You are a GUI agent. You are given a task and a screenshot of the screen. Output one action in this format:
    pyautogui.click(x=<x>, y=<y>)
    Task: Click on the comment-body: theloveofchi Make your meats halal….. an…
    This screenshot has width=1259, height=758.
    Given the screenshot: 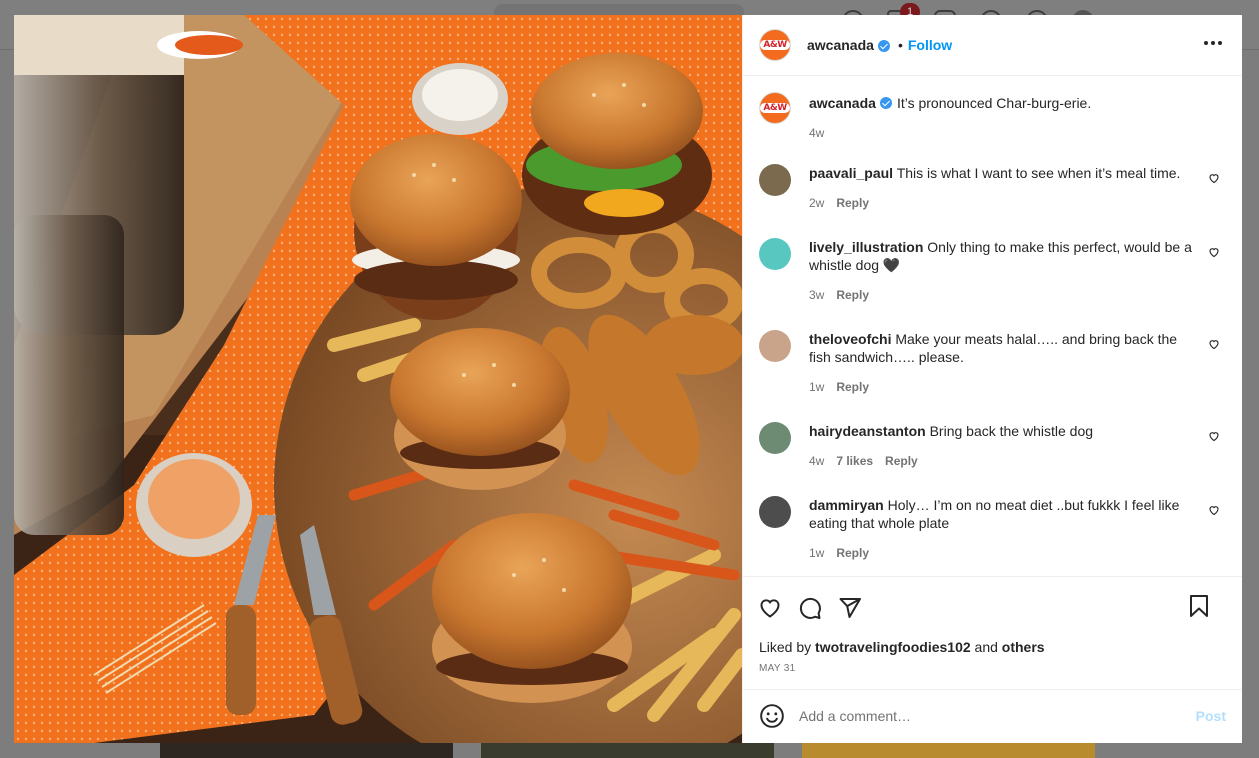 What is the action you would take?
    pyautogui.click(x=1004, y=362)
    